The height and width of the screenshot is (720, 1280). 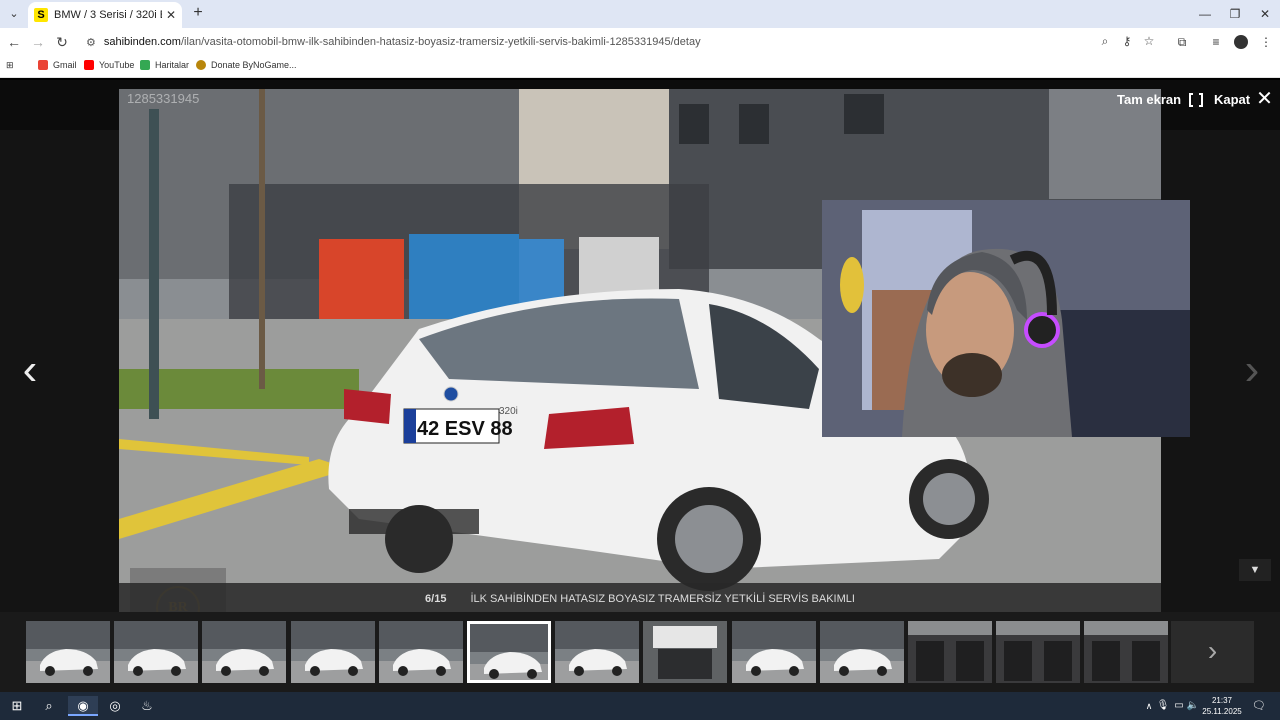 What do you see at coordinates (145, 65) in the screenshot?
I see `maps-icon` at bounding box center [145, 65].